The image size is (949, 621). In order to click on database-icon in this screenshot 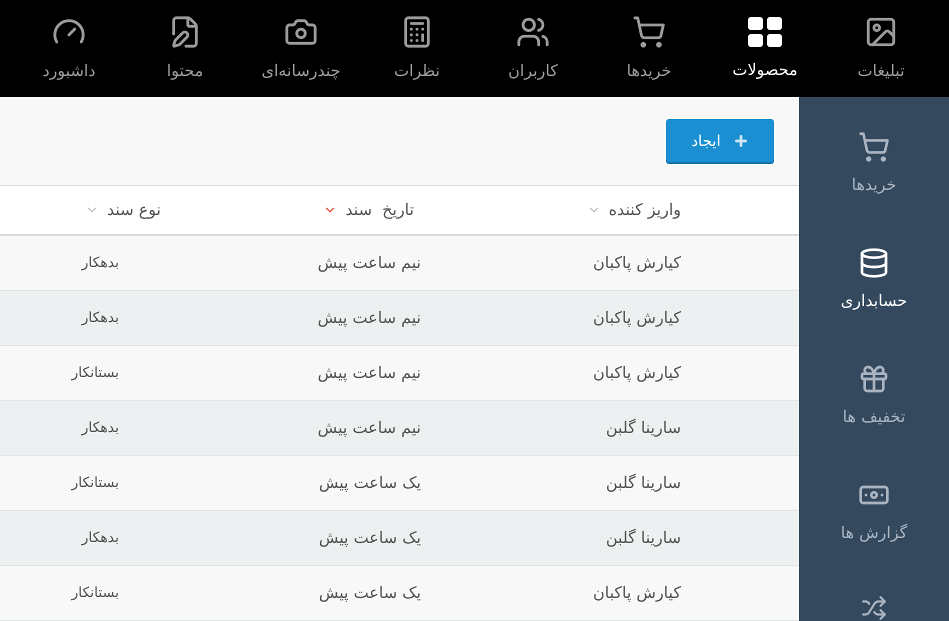, I will do `click(874, 263)`.